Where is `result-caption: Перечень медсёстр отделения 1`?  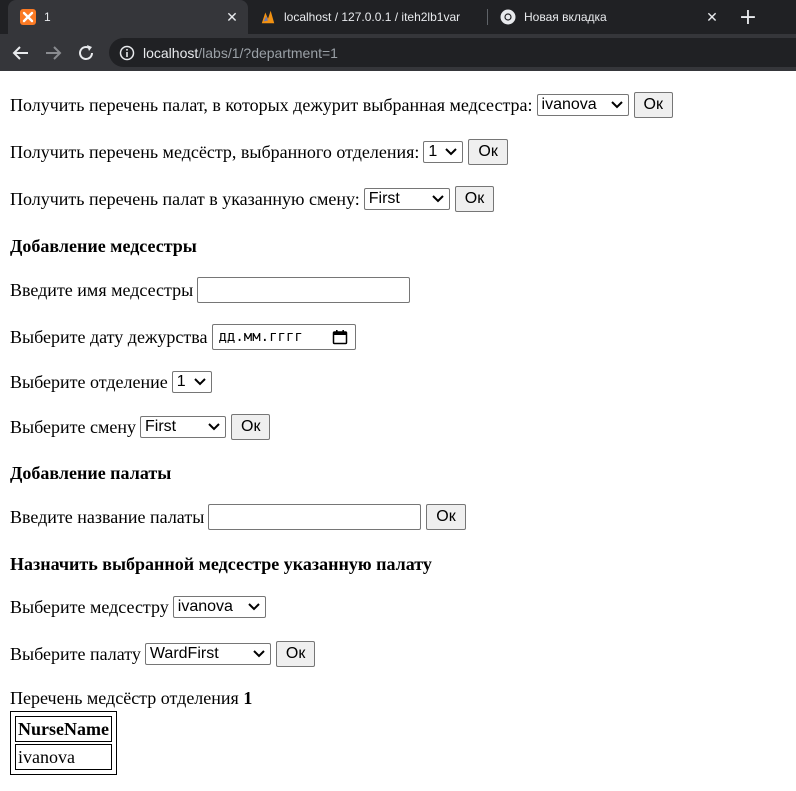
result-caption: Перечень медсёстр отделения 1 is located at coordinates (131, 698).